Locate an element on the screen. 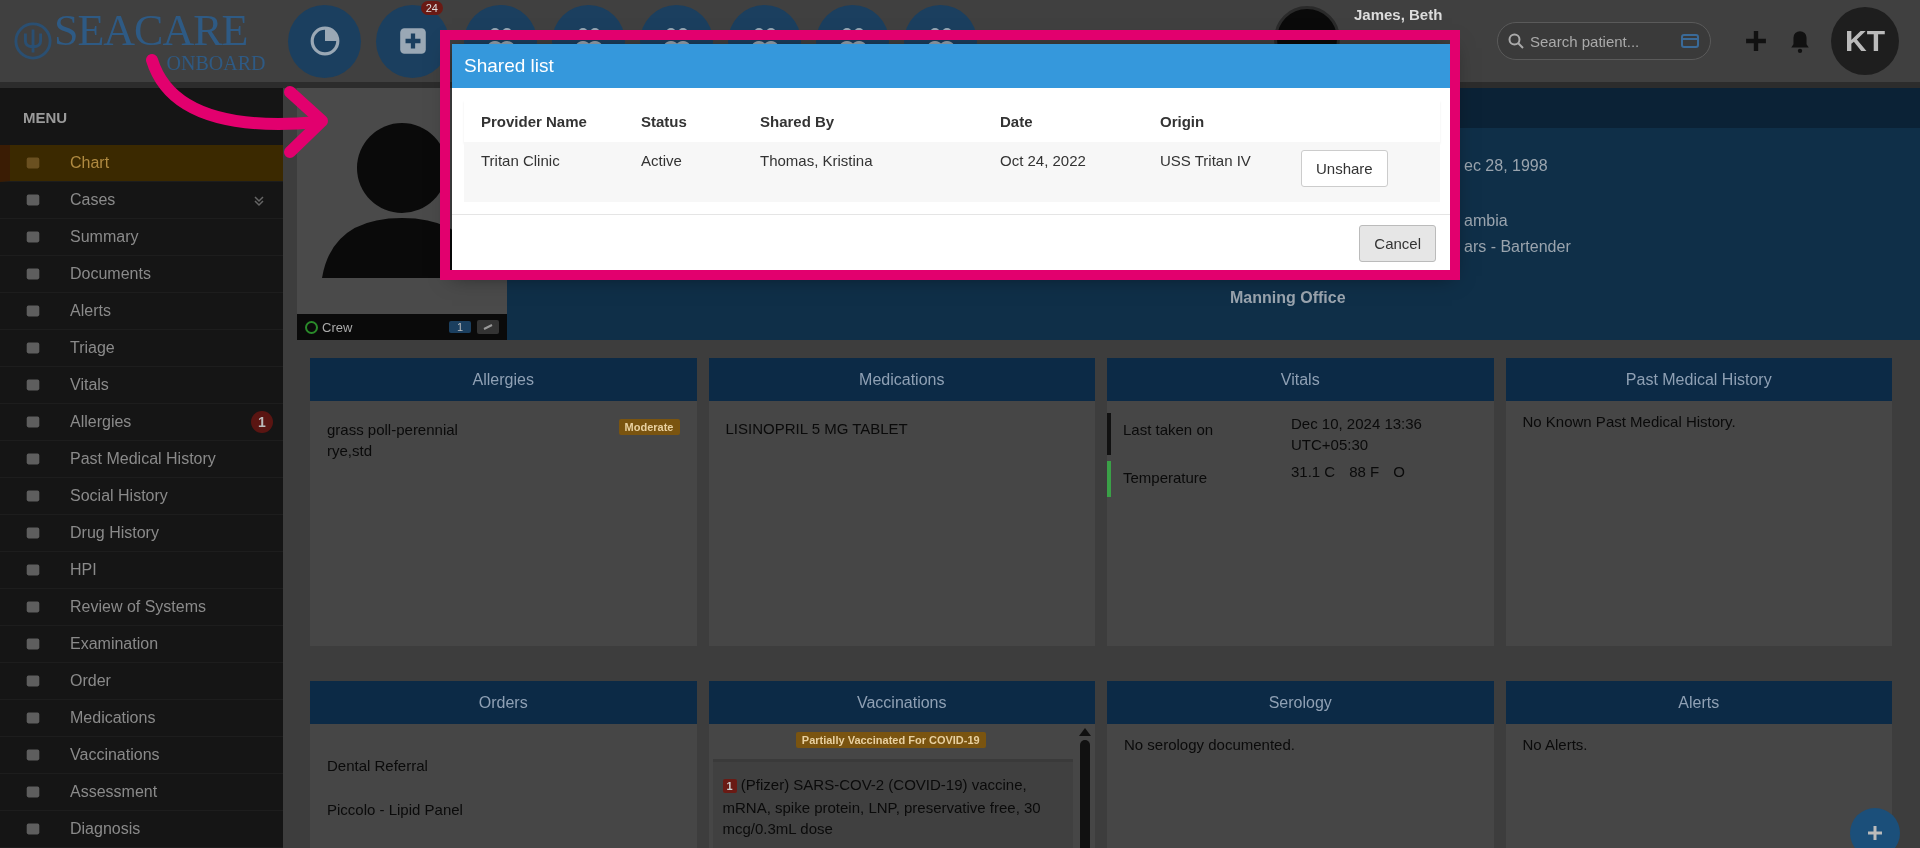 The height and width of the screenshot is (848, 1920). list-entry: Dental Referral is located at coordinates (378, 766).